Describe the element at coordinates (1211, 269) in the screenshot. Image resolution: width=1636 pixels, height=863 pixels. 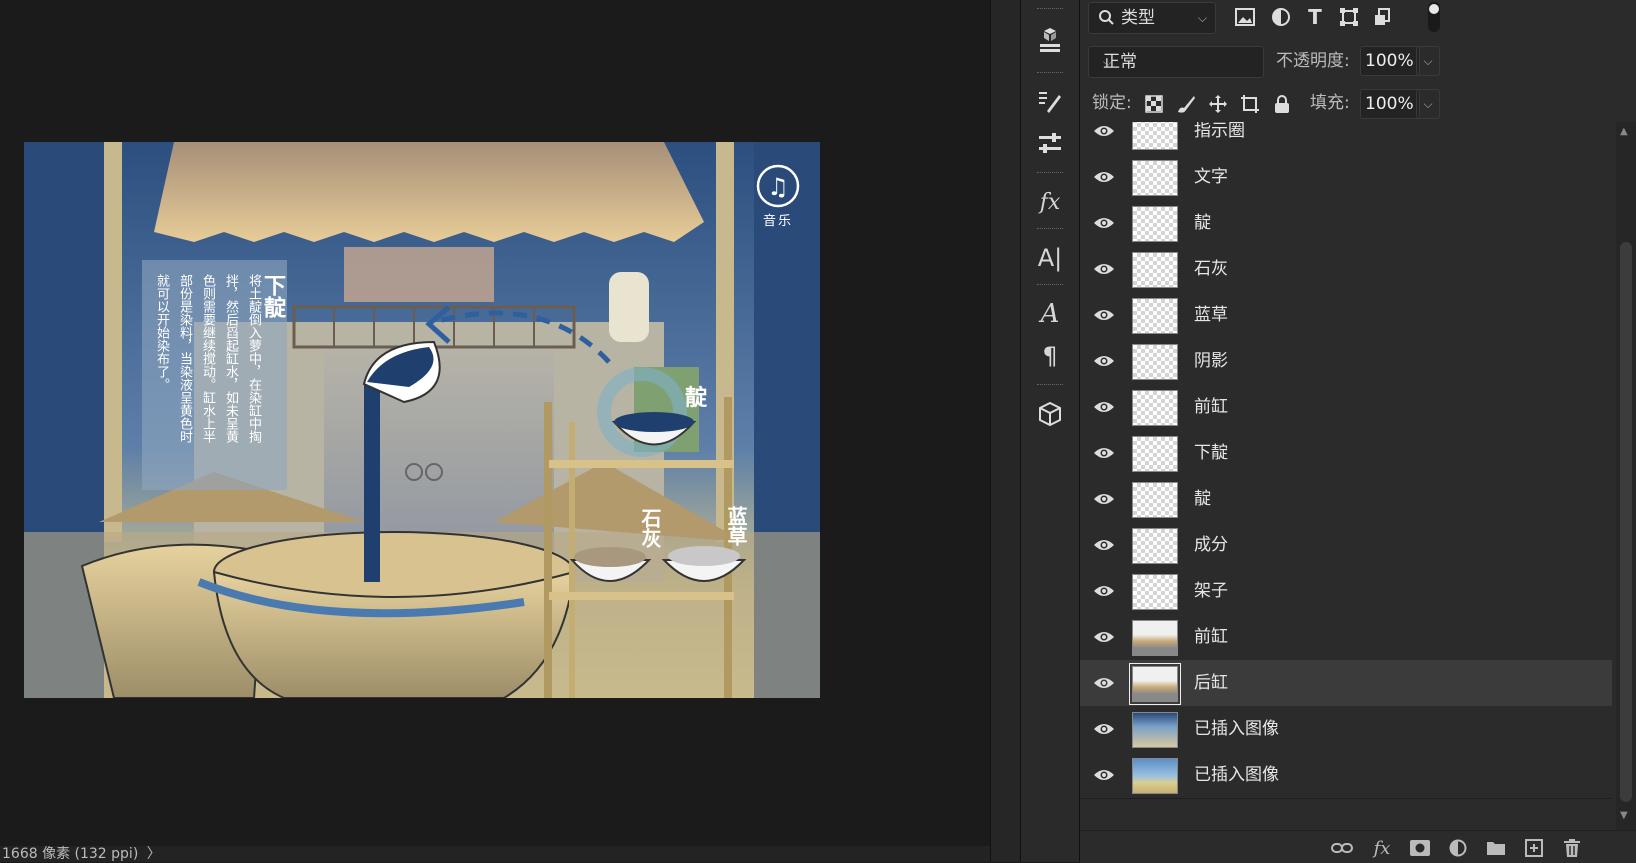
I see `layer-name: 石灰` at that location.